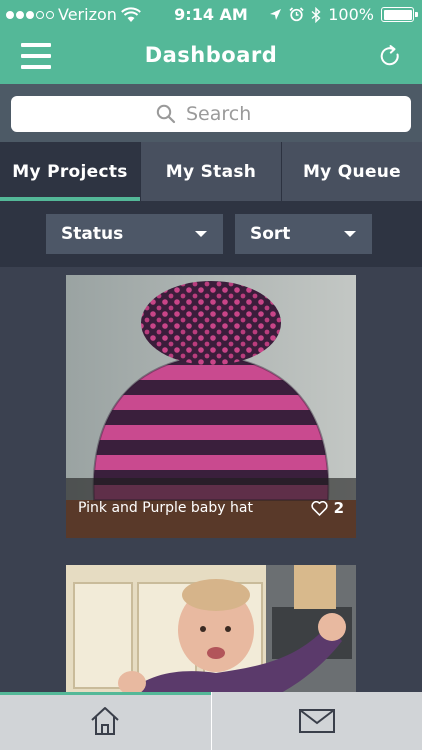 The width and height of the screenshot is (422, 750). What do you see at coordinates (390, 56) in the screenshot?
I see `refresh-icon` at bounding box center [390, 56].